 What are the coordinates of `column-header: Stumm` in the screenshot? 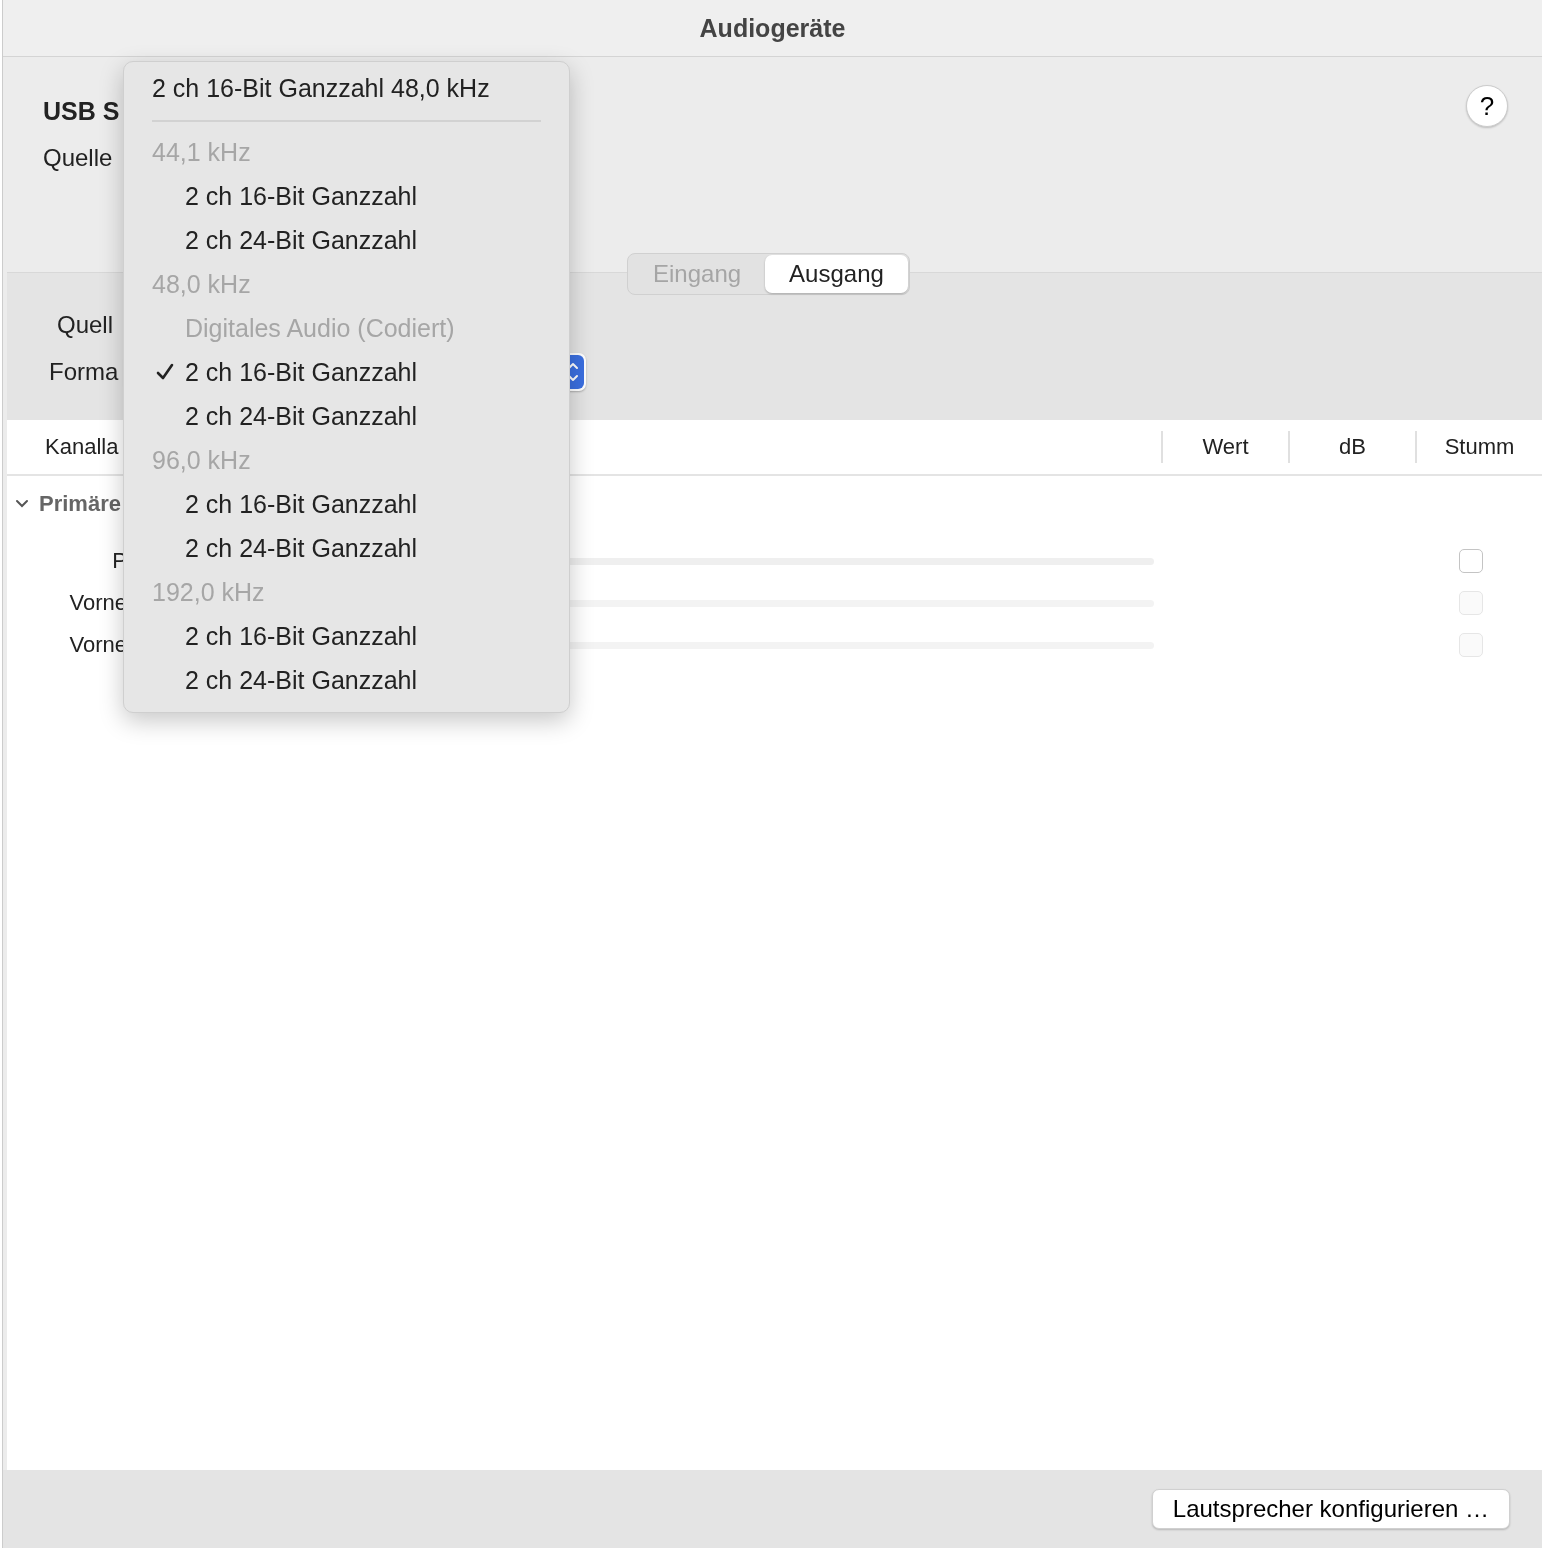 It's located at (1478, 447).